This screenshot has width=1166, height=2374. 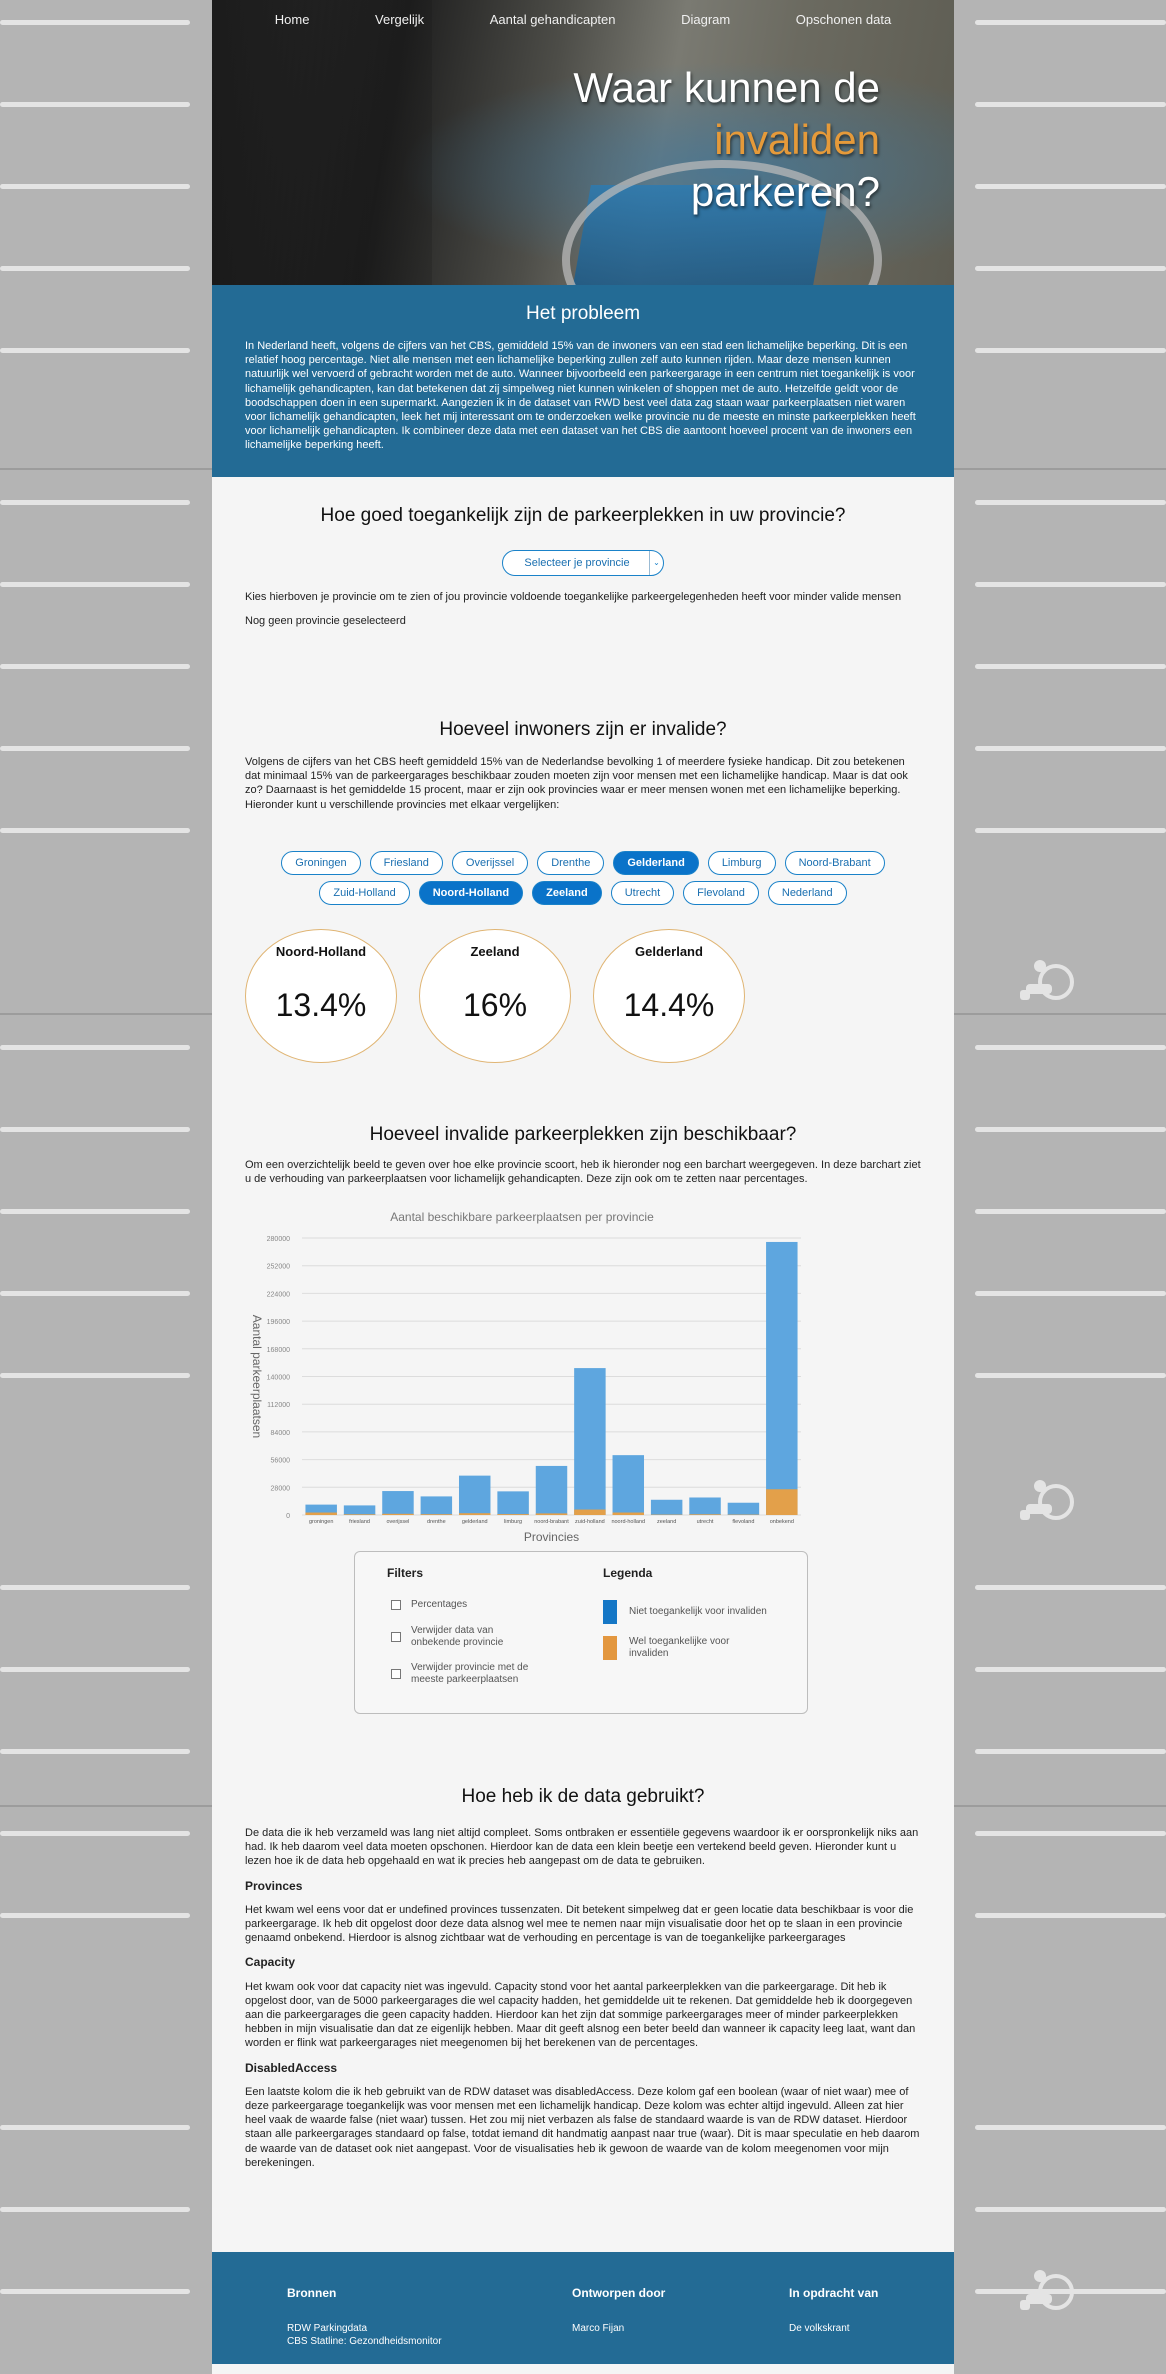 What do you see at coordinates (834, 863) in the screenshot?
I see `province-pill-noord-brabant: Noord-Brabant` at bounding box center [834, 863].